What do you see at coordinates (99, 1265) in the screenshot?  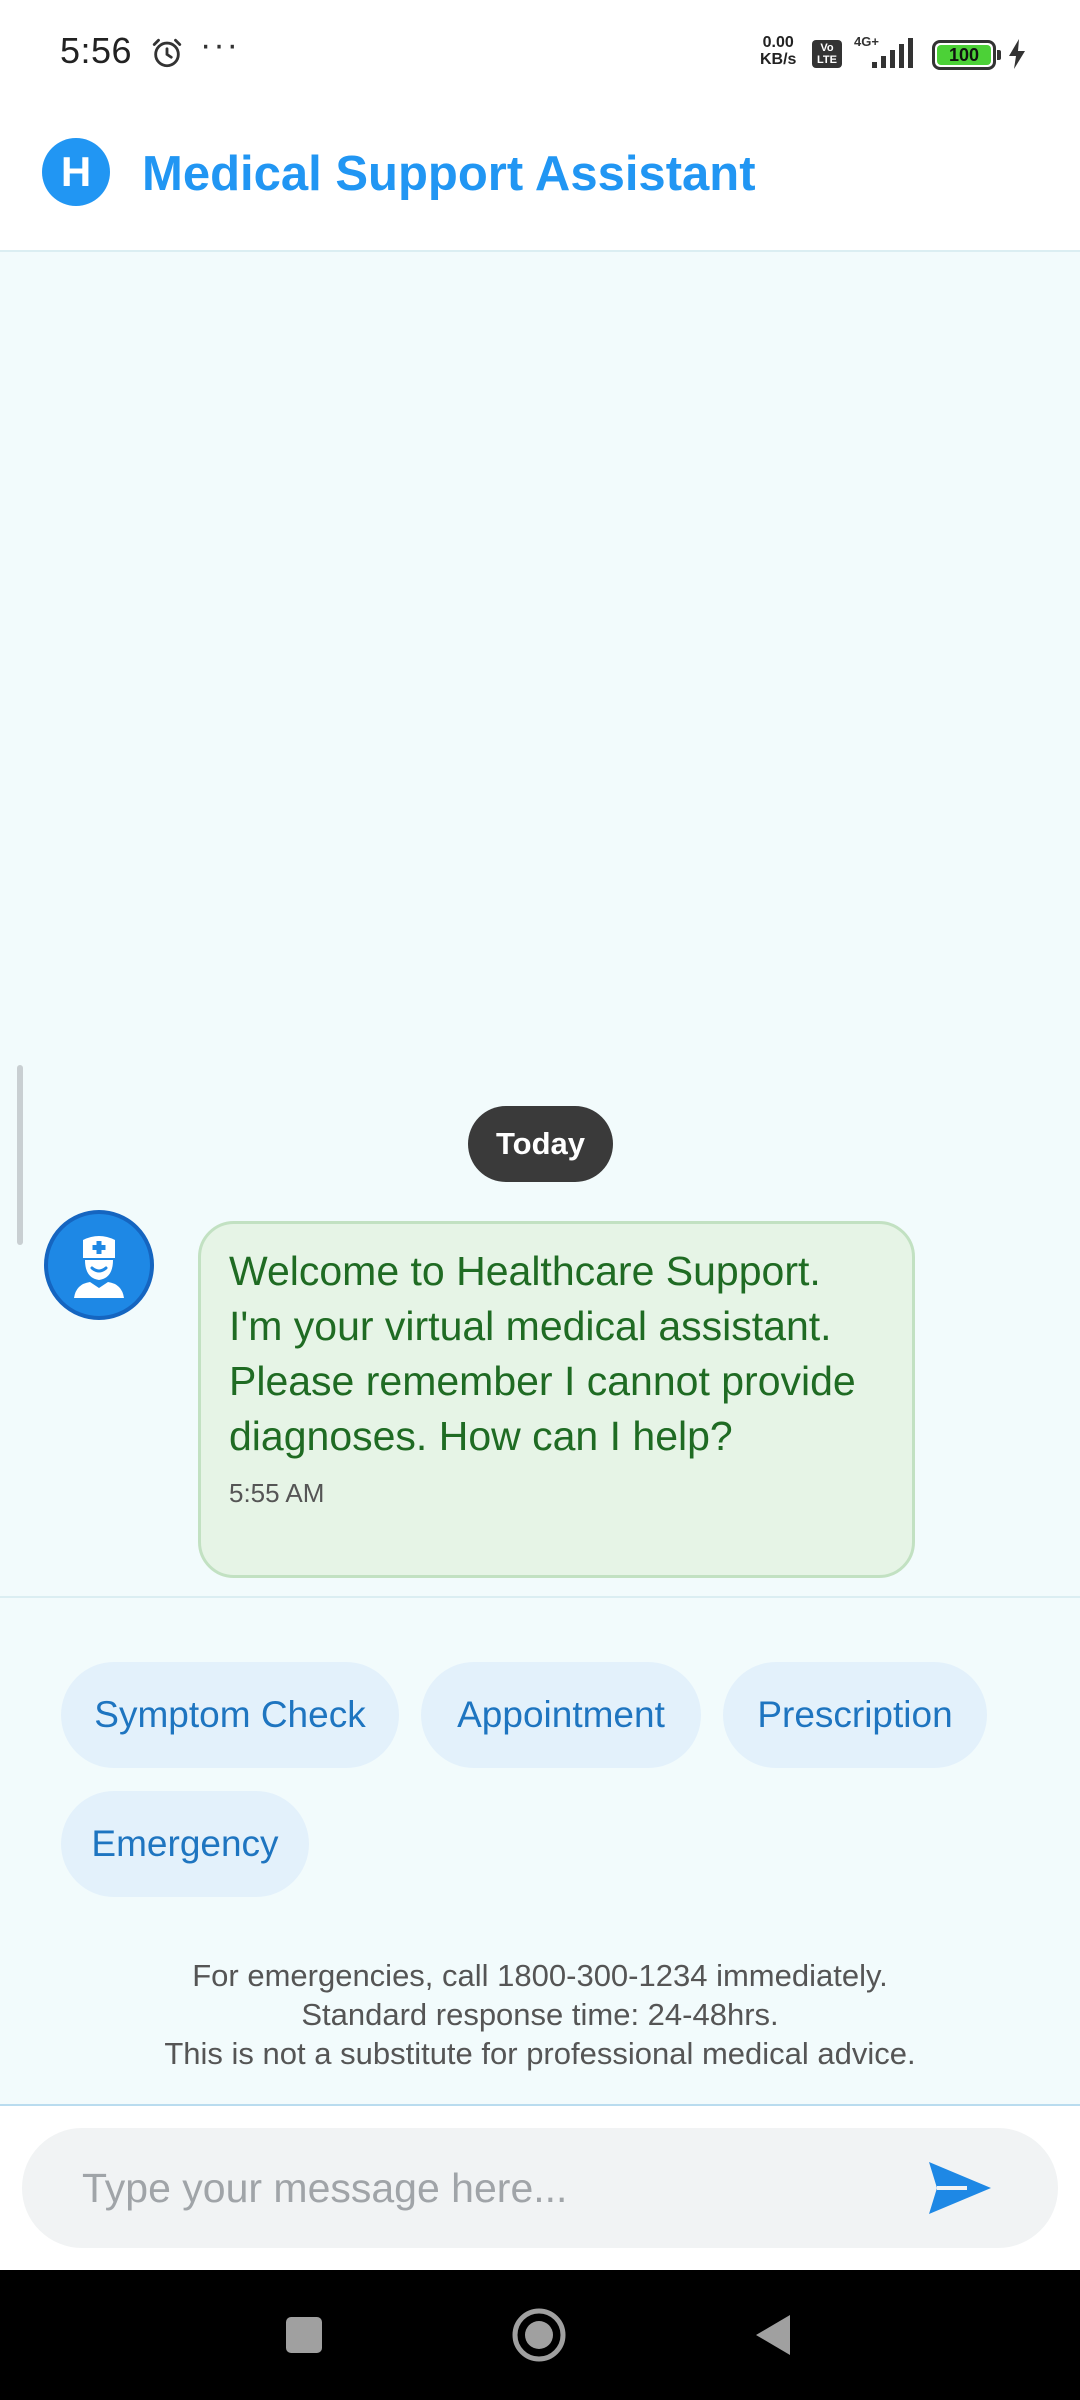 I see `doctor-avatar-icon` at bounding box center [99, 1265].